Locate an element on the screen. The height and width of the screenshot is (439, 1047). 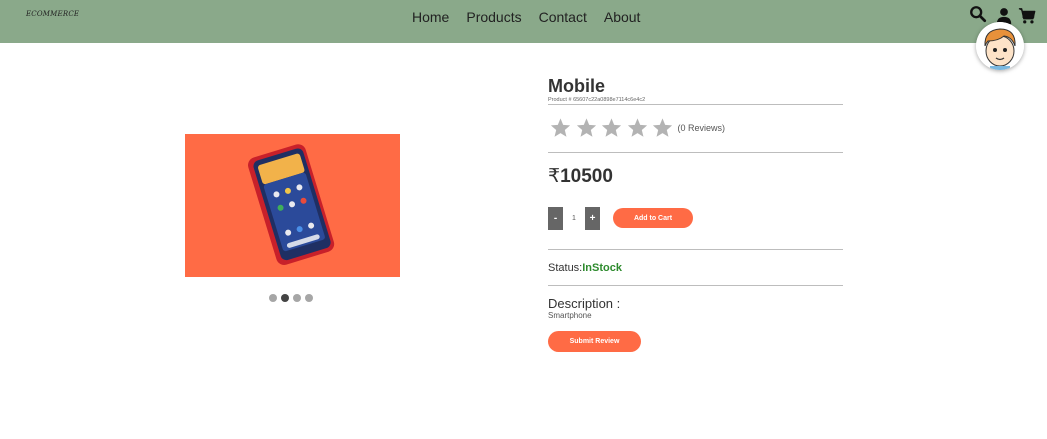
stock-status: Status:InStock is located at coordinates (585, 268).